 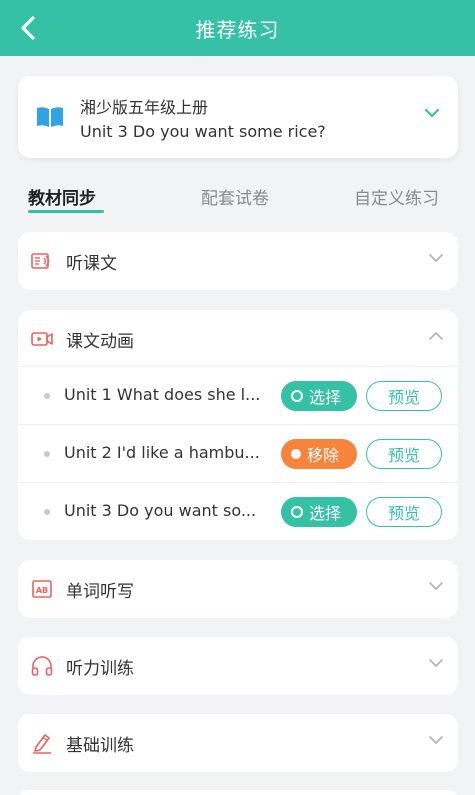 I want to click on section-title: 课文动画, so click(x=100, y=342).